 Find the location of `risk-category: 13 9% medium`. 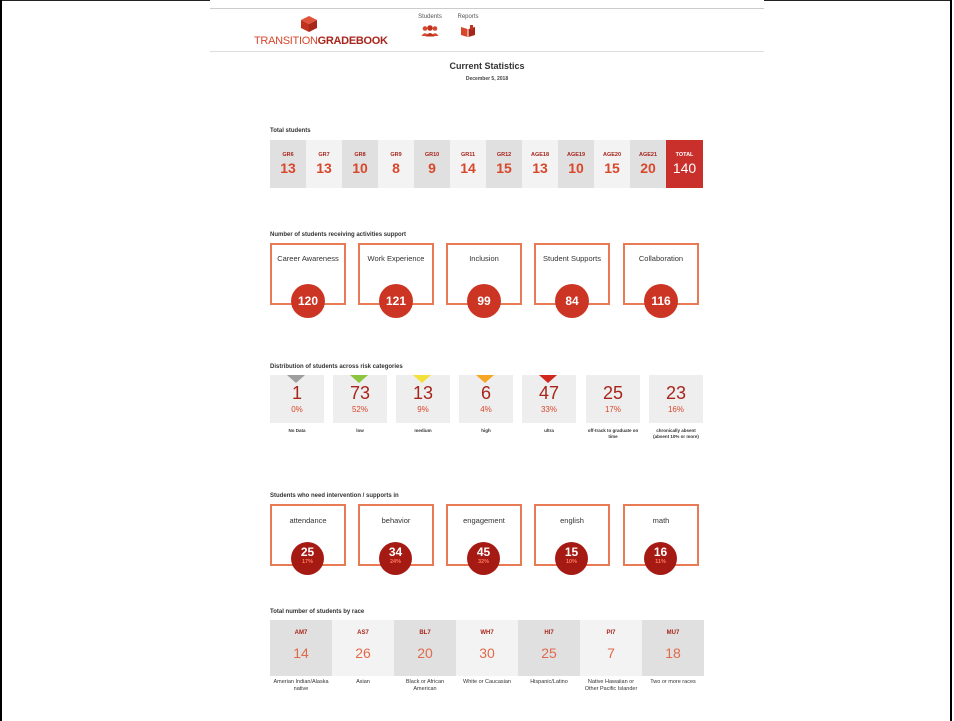

risk-category: 13 9% medium is located at coordinates (423, 404).